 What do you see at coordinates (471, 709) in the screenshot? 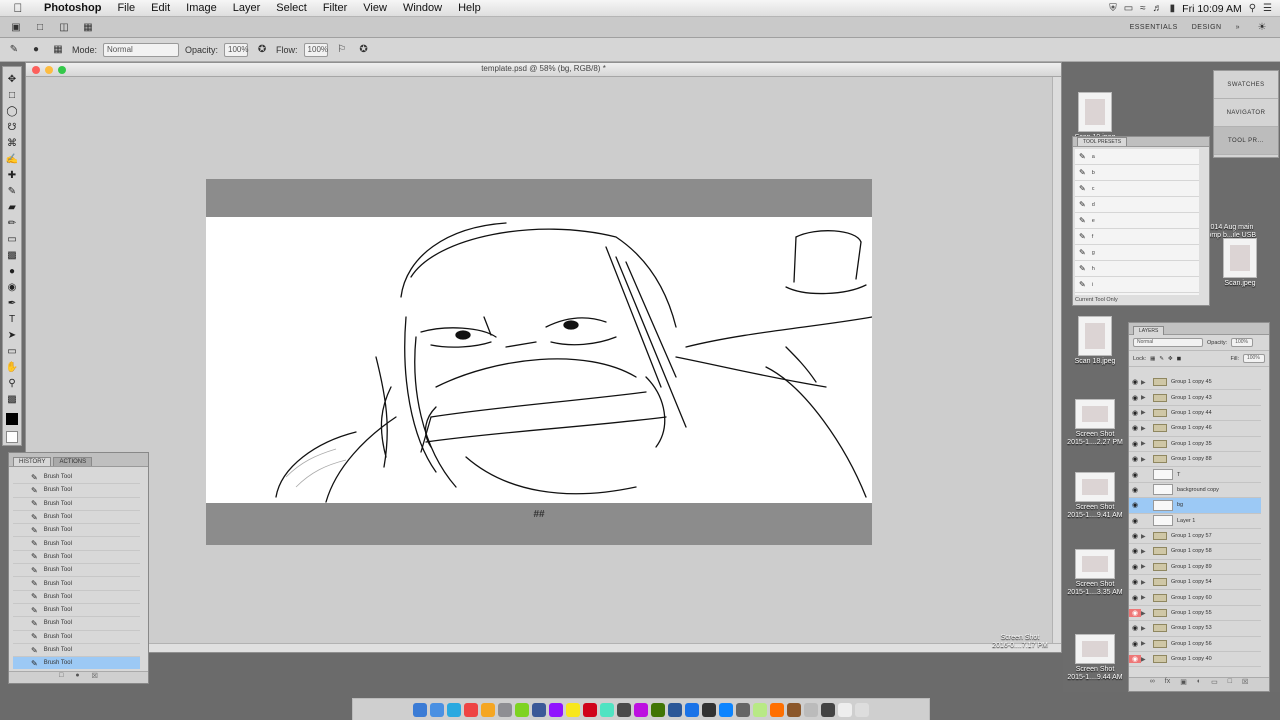
I see `chrome-icon` at bounding box center [471, 709].